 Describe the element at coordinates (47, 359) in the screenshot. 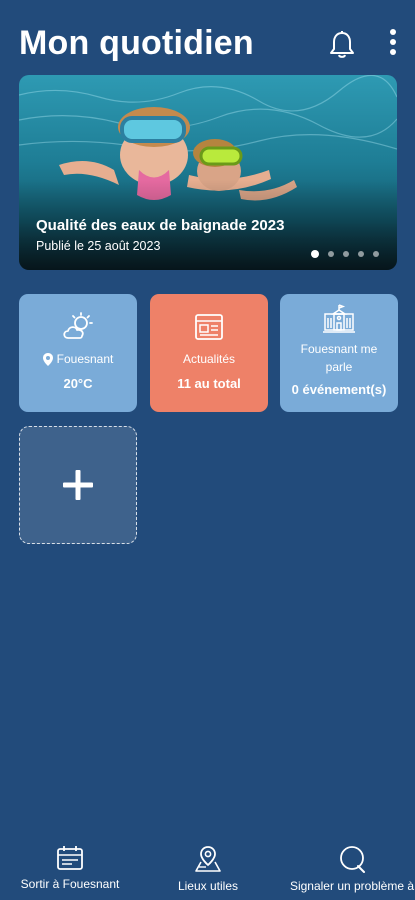

I see `location-pin-icon` at that location.